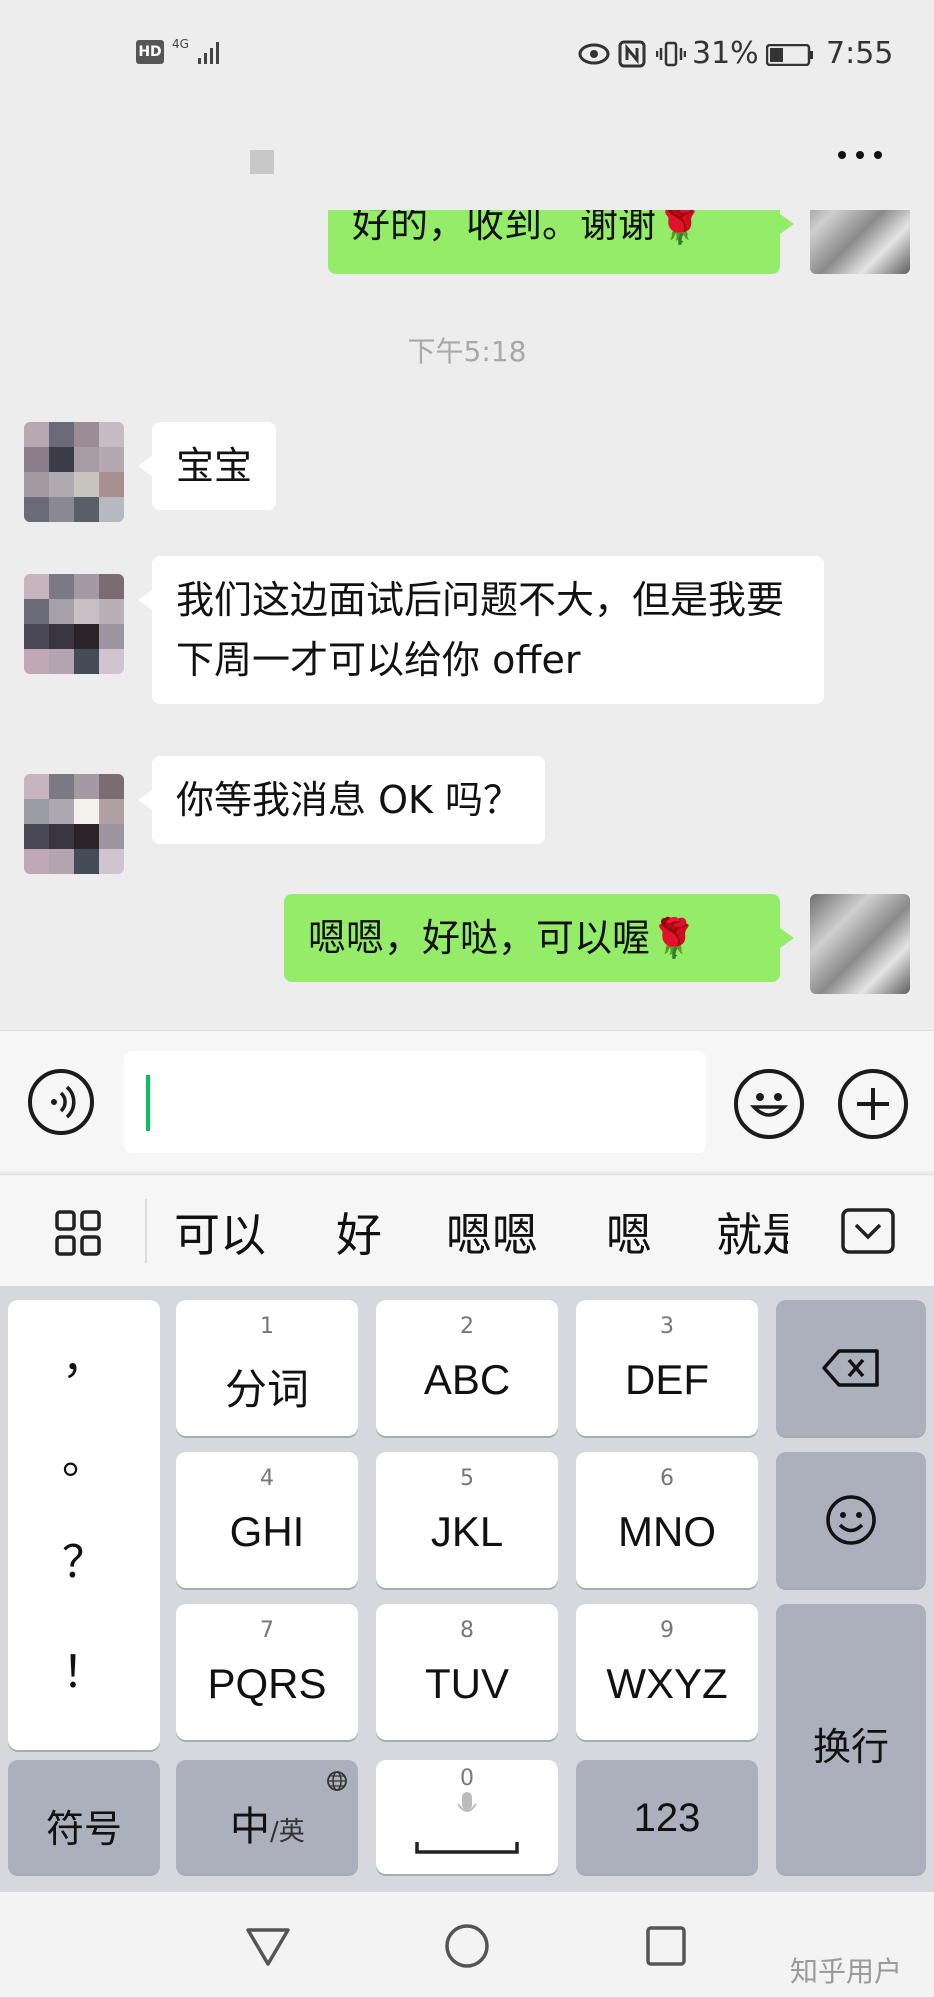 Image resolution: width=934 pixels, height=1997 pixels. I want to click on backspace-key, so click(851, 1368).